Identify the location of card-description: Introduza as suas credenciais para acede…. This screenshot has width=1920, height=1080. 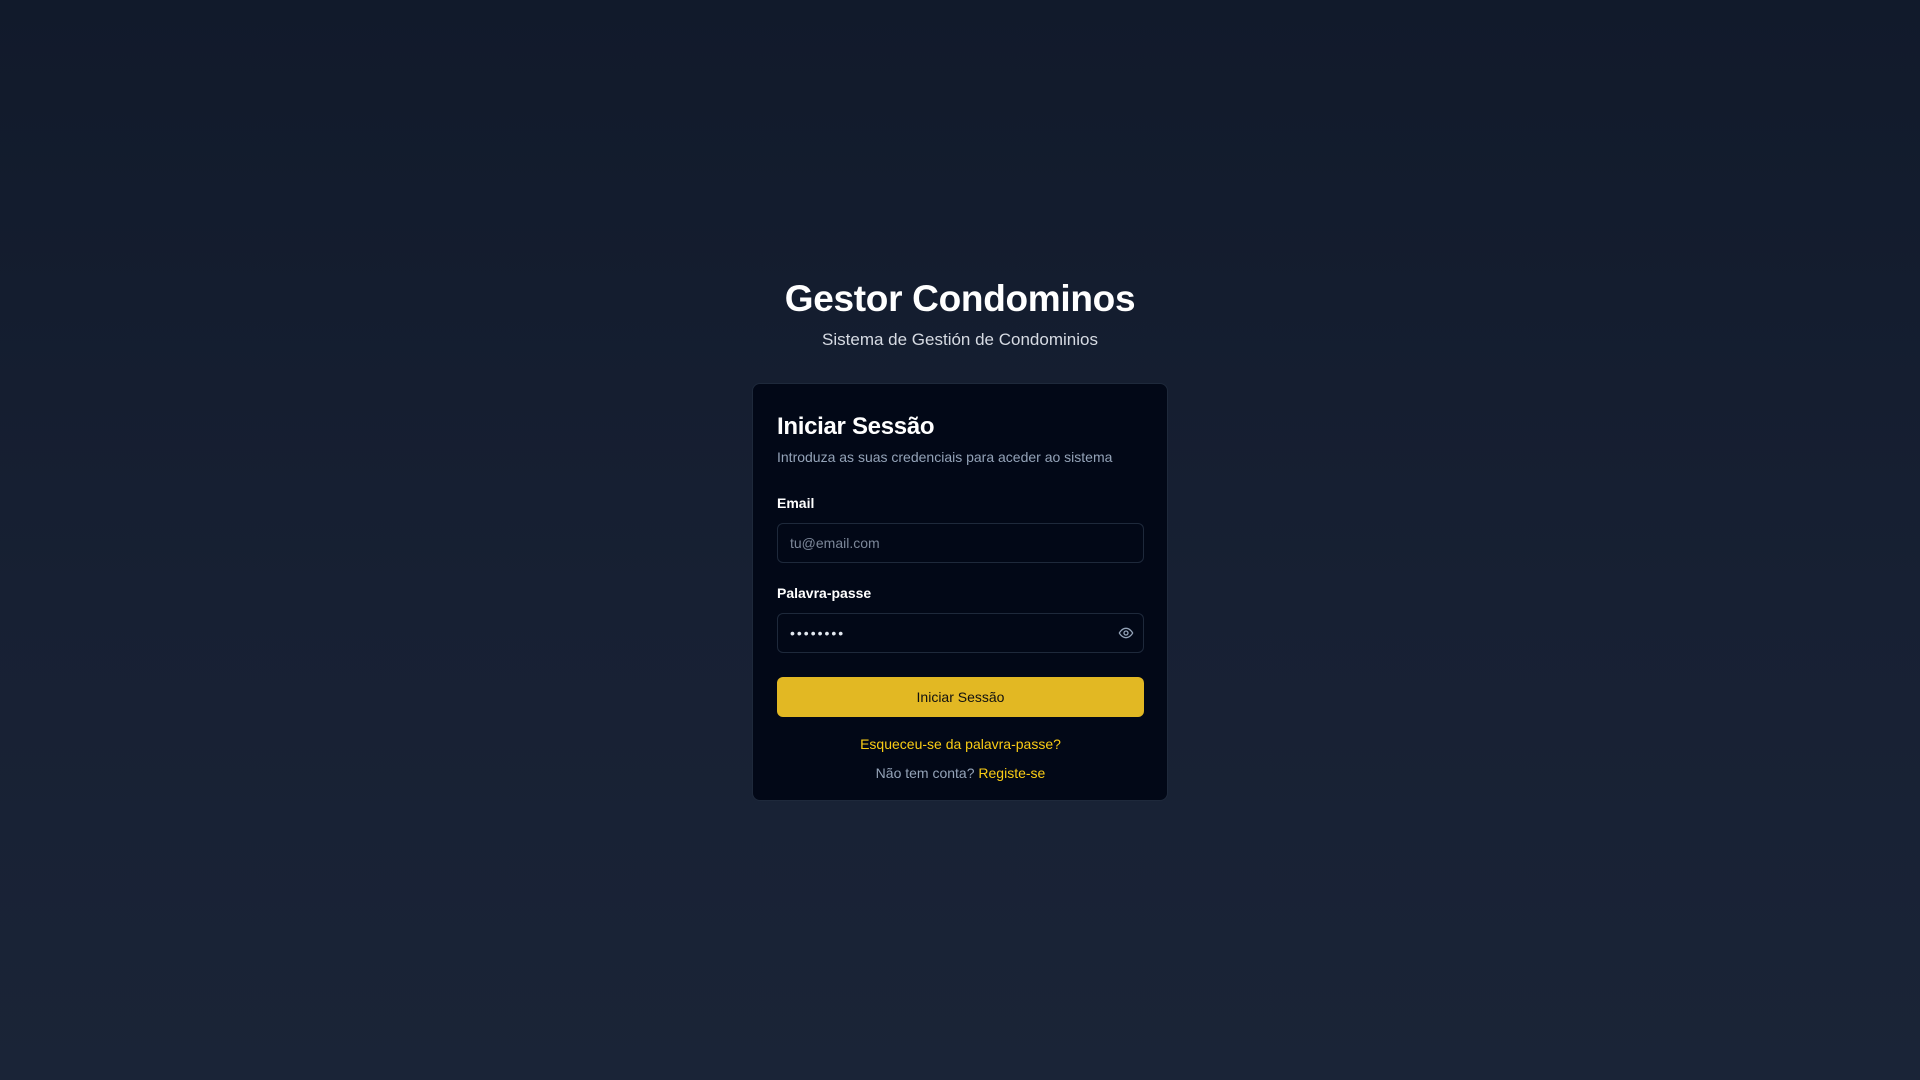
(945, 457).